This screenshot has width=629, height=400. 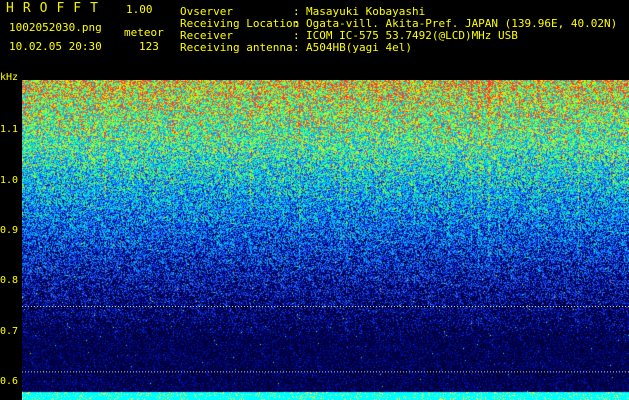 What do you see at coordinates (9, 230) in the screenshot?
I see `y-tick-label: 0.9` at bounding box center [9, 230].